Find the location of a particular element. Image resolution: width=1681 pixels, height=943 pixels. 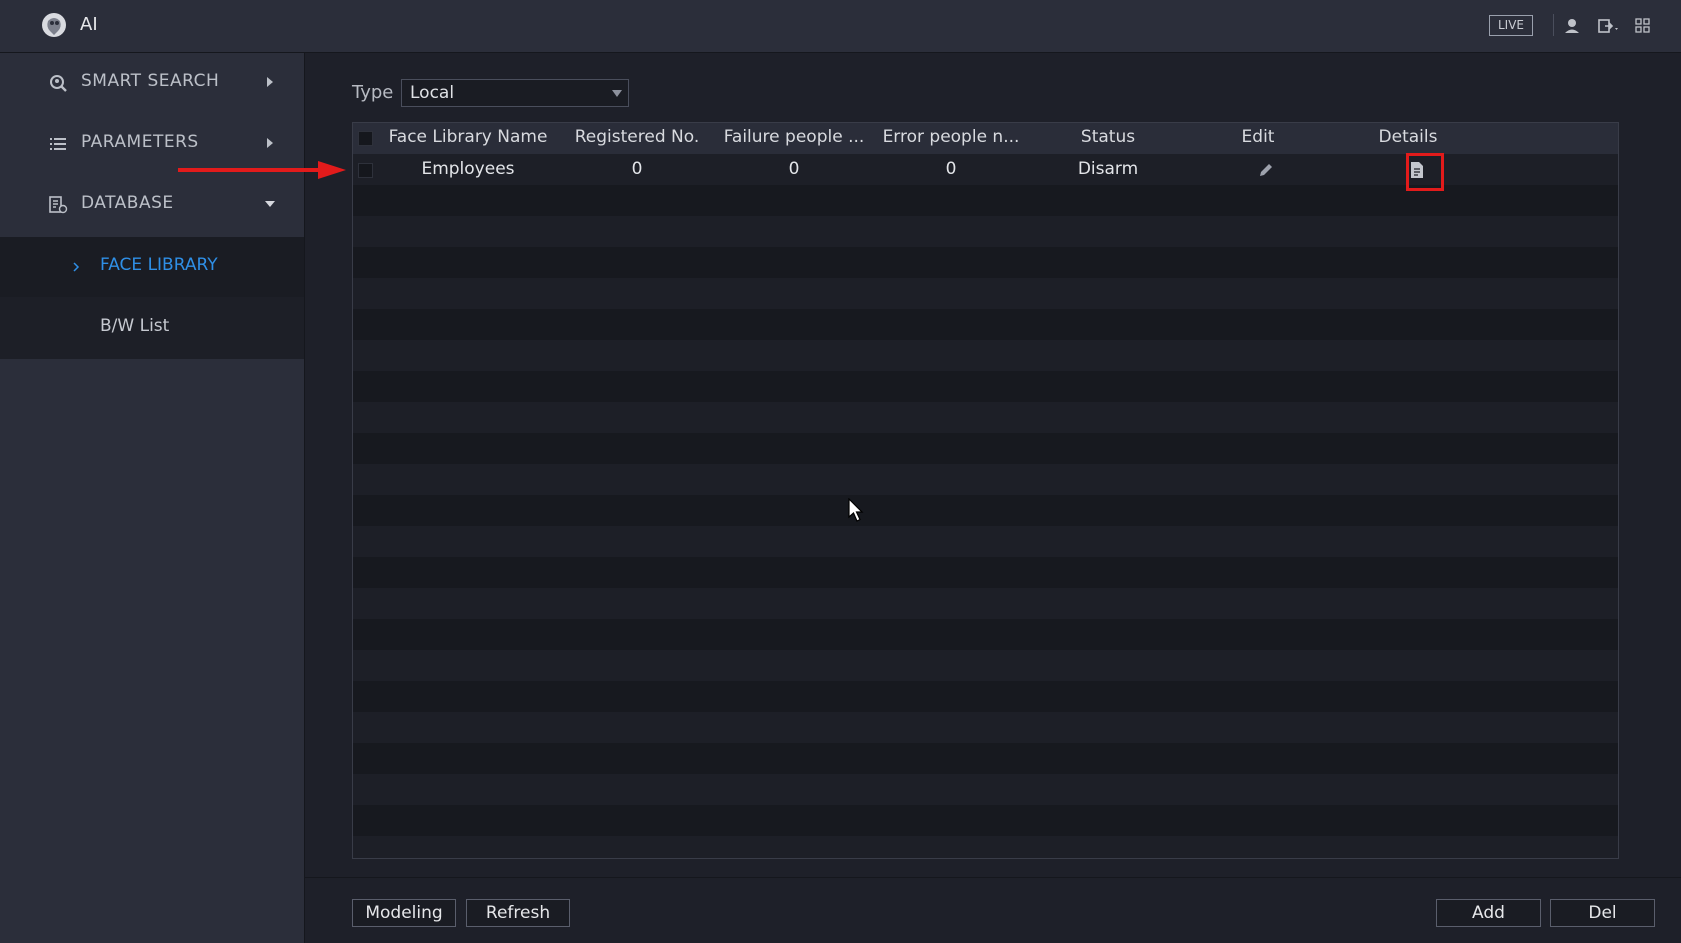

menu-grid-icon is located at coordinates (1643, 26).